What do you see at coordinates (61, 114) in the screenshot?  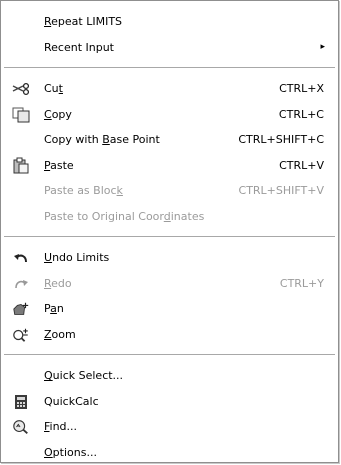 I see `label-text: opy` at bounding box center [61, 114].